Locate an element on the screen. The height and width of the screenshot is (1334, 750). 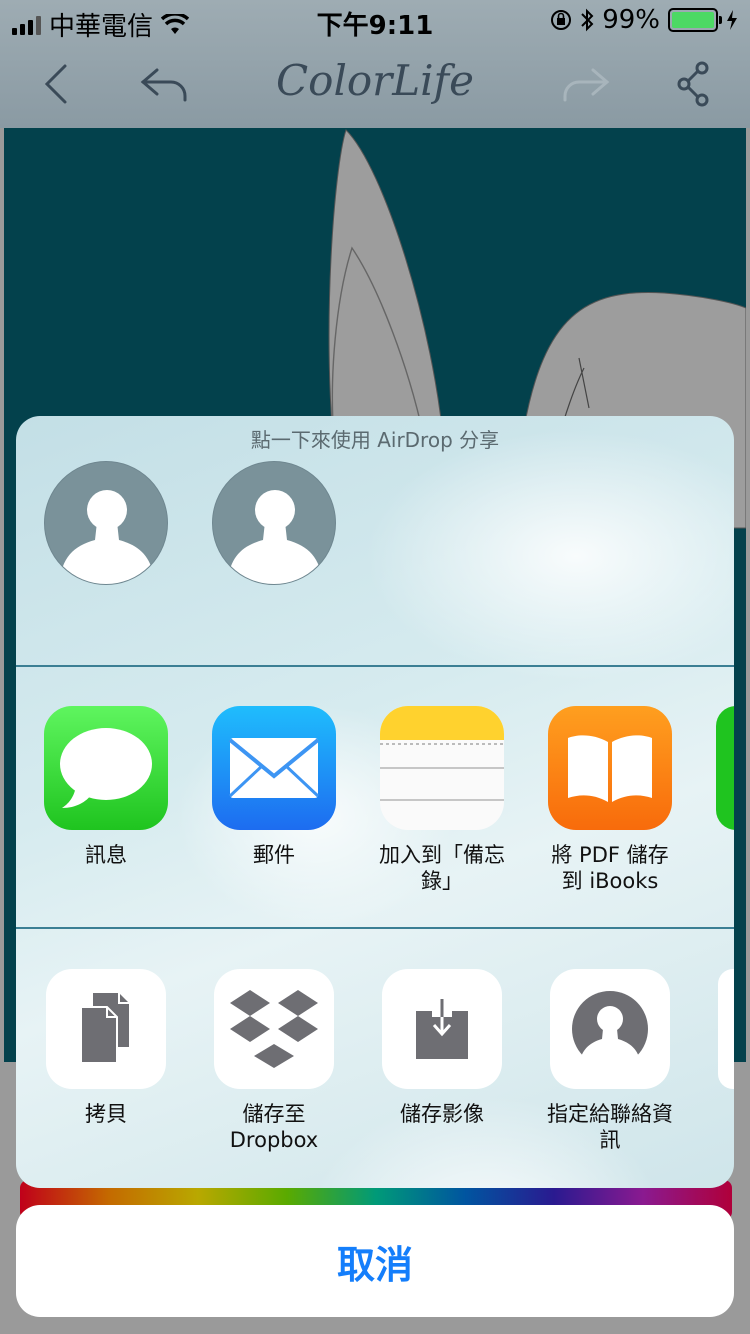
partial-app-icon is located at coordinates (725, 768).